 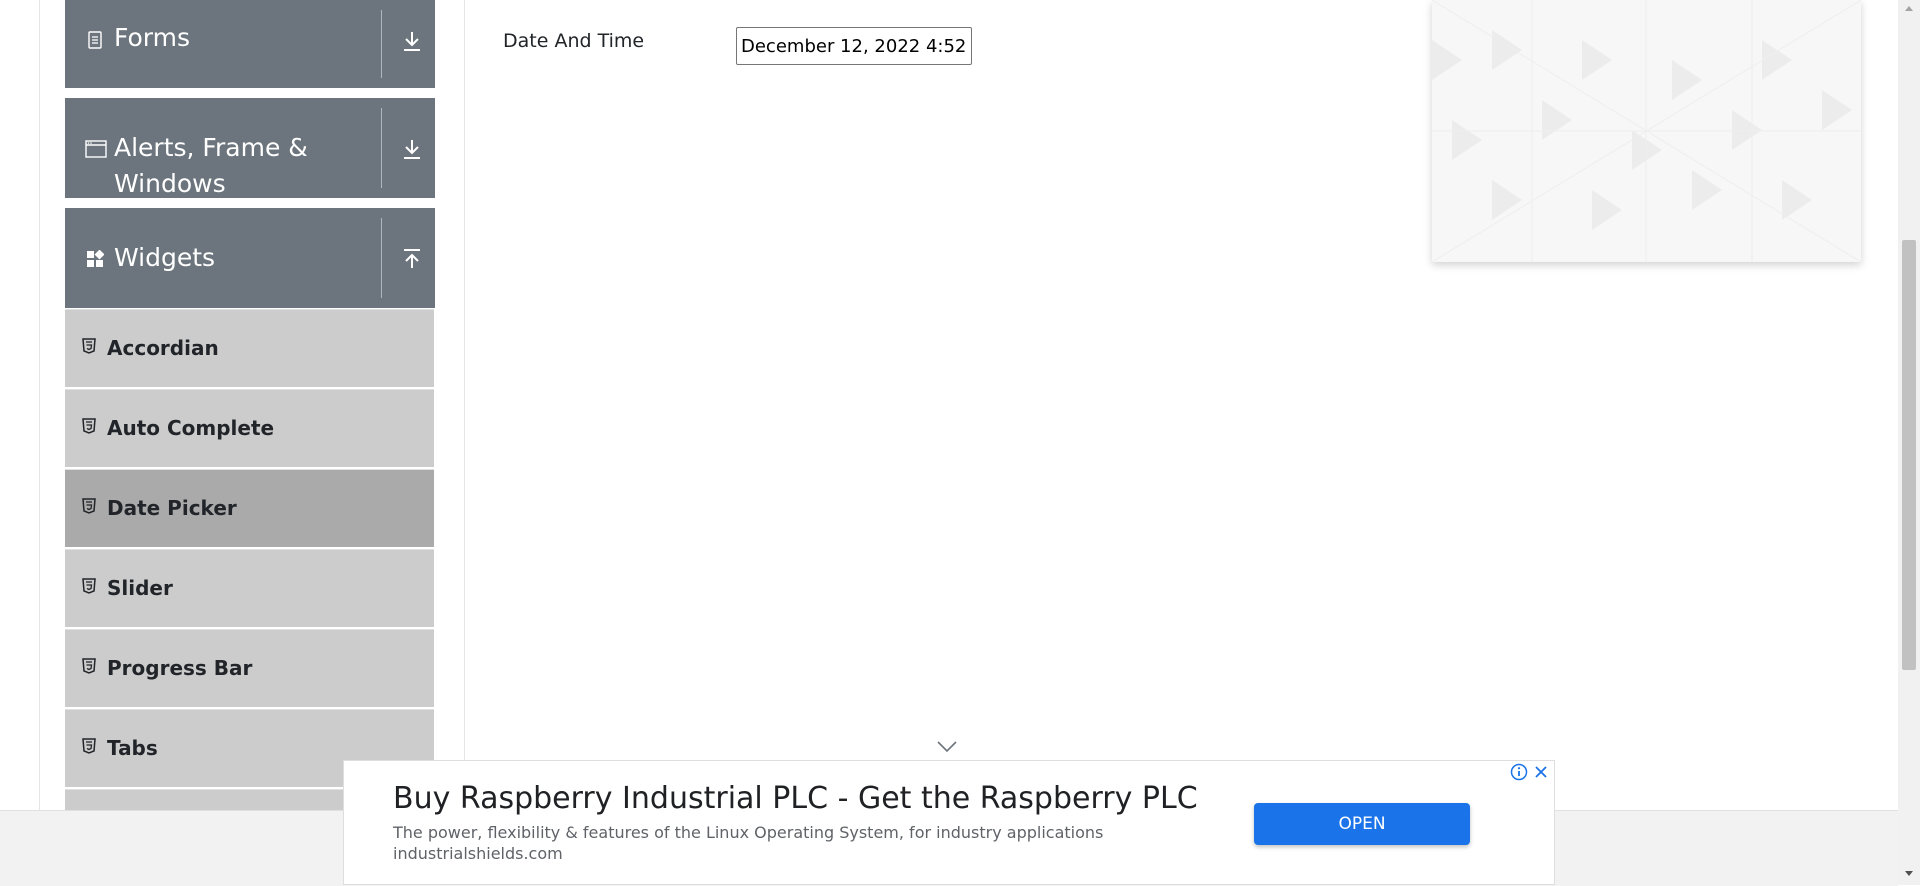 I want to click on date-time-input, so click(x=854, y=46).